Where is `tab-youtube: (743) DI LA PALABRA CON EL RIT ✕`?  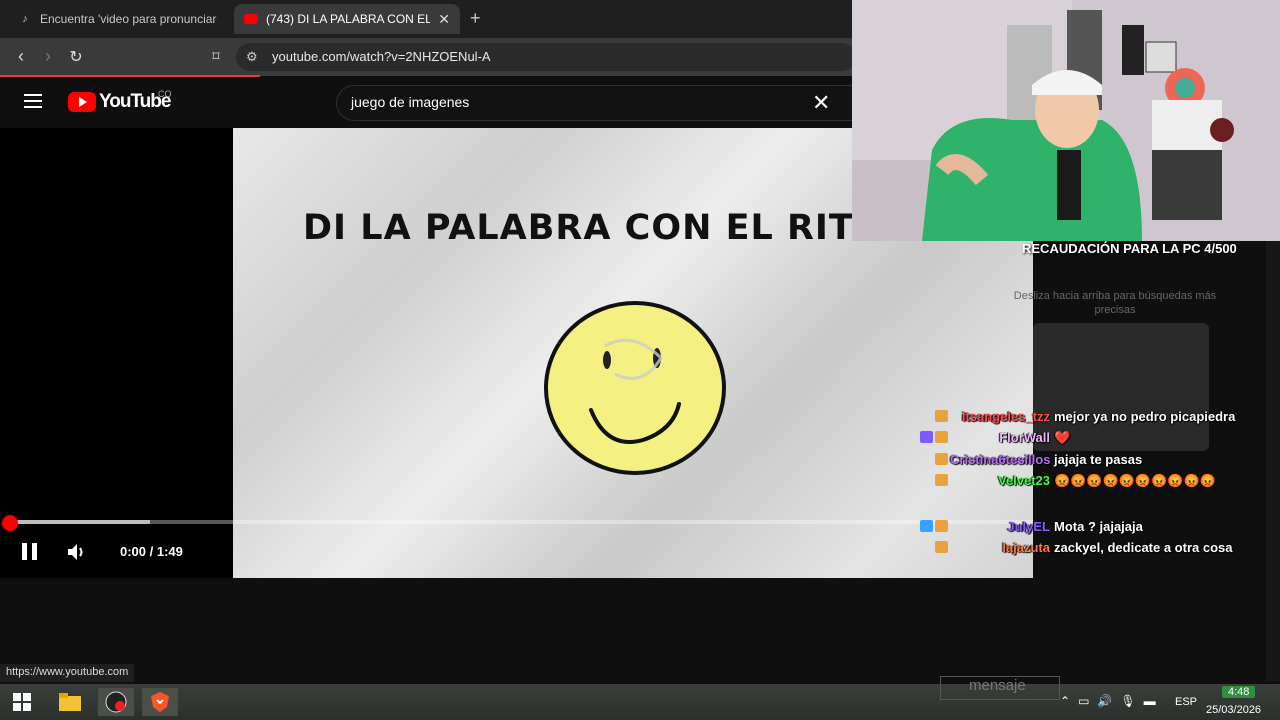
tab-youtube: (743) DI LA PALABRA CON EL RIT ✕ is located at coordinates (347, 19).